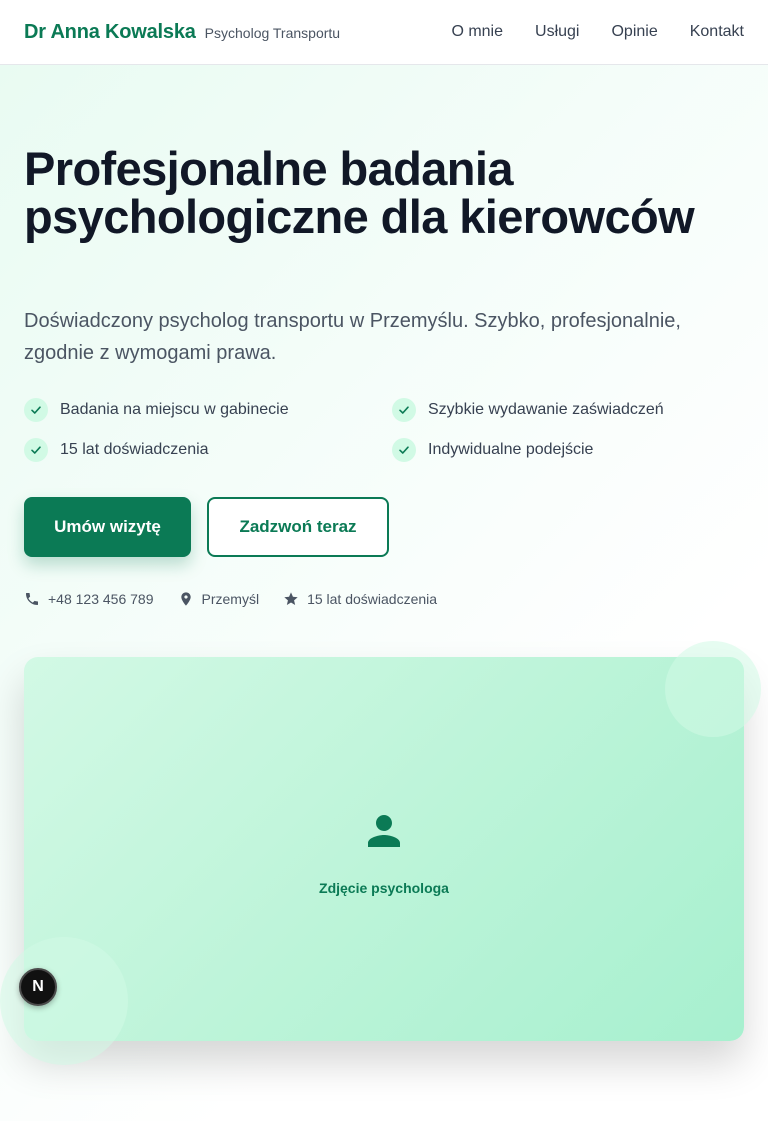 This screenshot has height=1121, width=768. Describe the element at coordinates (717, 32) in the screenshot. I see `nav-link-kontakt: Kontakt` at that location.